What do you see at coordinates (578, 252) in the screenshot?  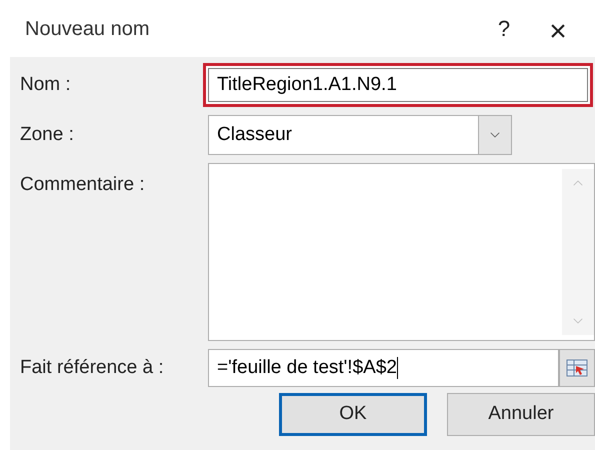 I see `scrollbar` at bounding box center [578, 252].